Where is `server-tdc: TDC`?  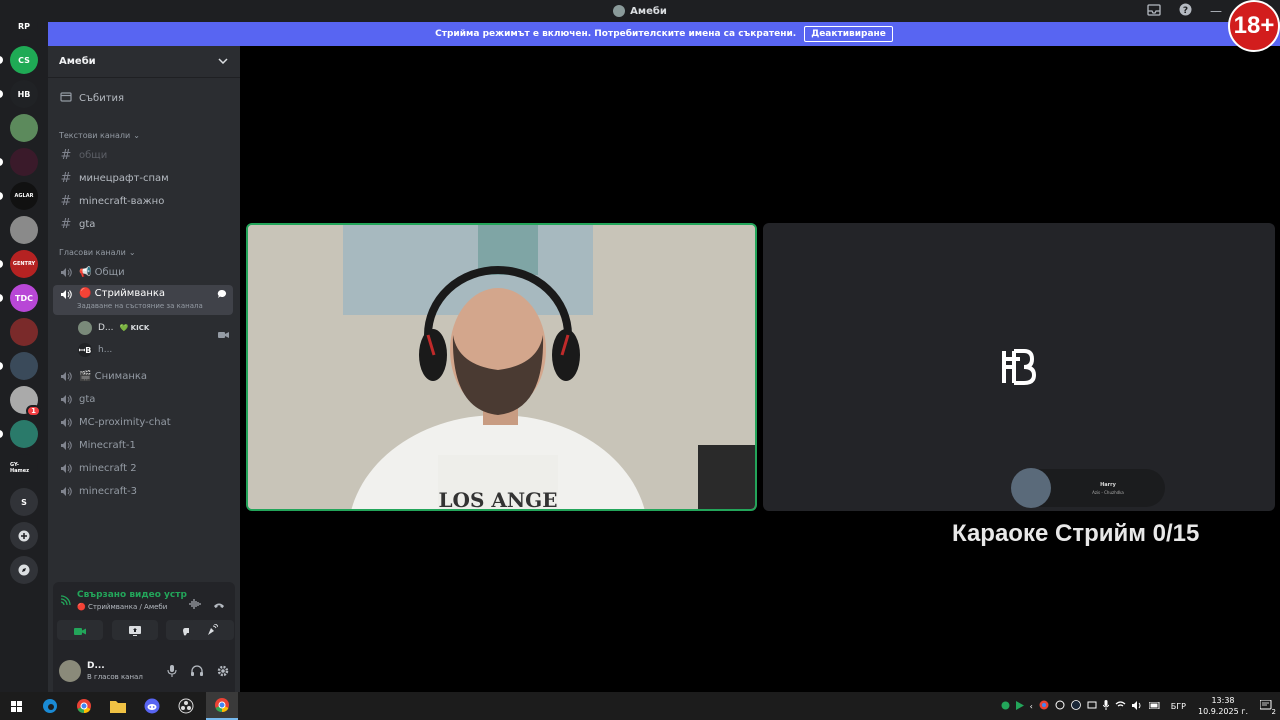 server-tdc: TDC is located at coordinates (19, 298).